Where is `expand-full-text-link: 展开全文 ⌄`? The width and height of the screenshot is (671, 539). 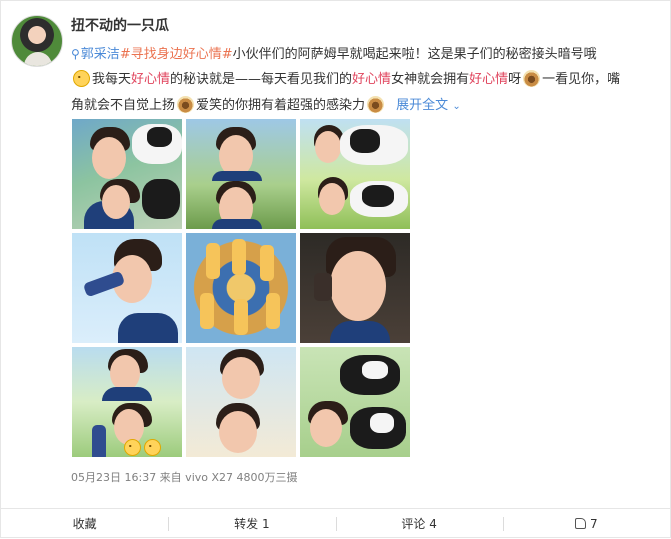
expand-full-text-link: 展开全文 ⌄ is located at coordinates (428, 105).